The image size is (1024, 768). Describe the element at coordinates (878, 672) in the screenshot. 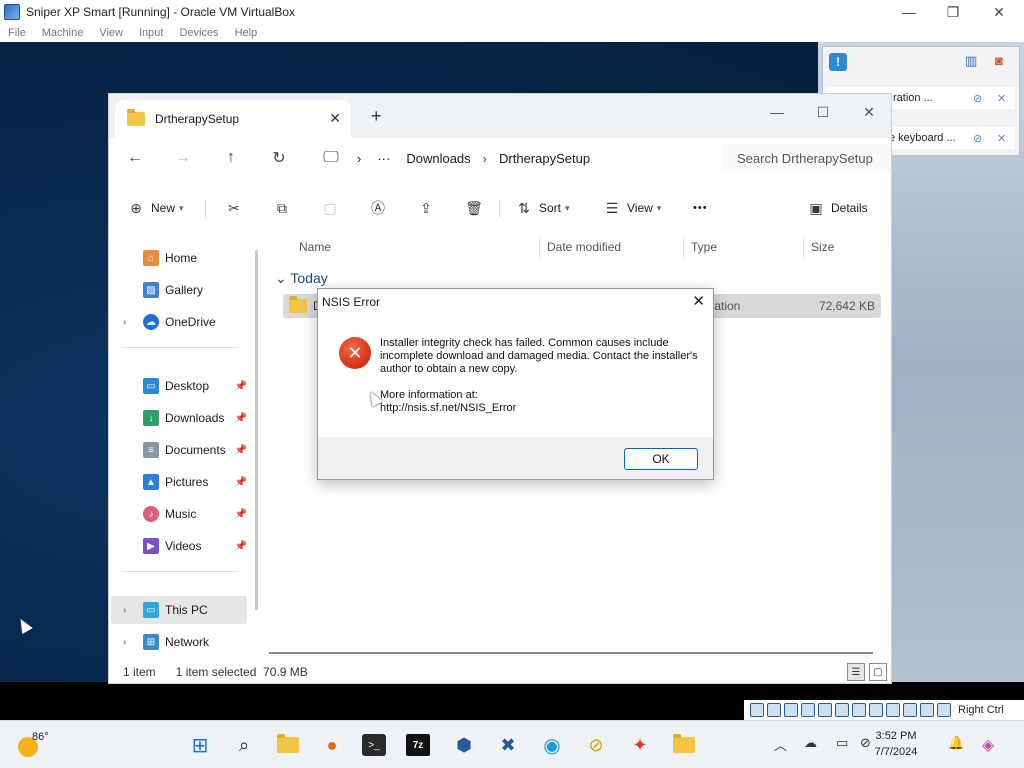

I see `tiles-view-icon: ▢` at that location.